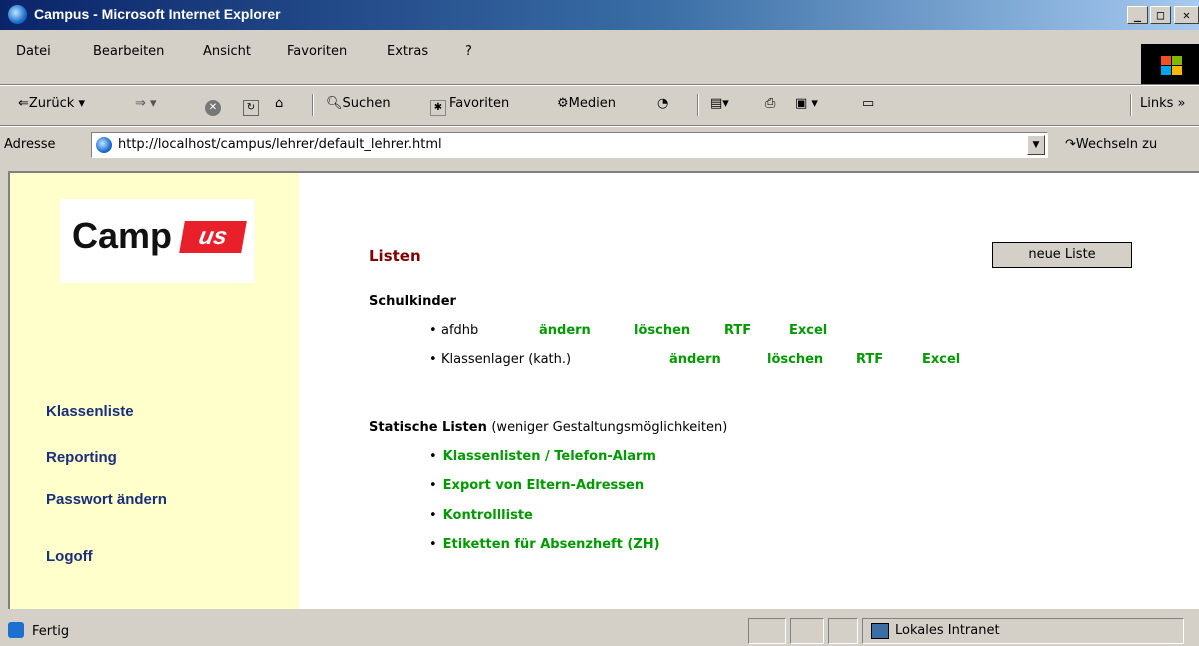 The width and height of the screenshot is (1199, 646). What do you see at coordinates (551, 544) in the screenshot?
I see `static-list-link: Etiketten für Absenzheft (ZH)` at bounding box center [551, 544].